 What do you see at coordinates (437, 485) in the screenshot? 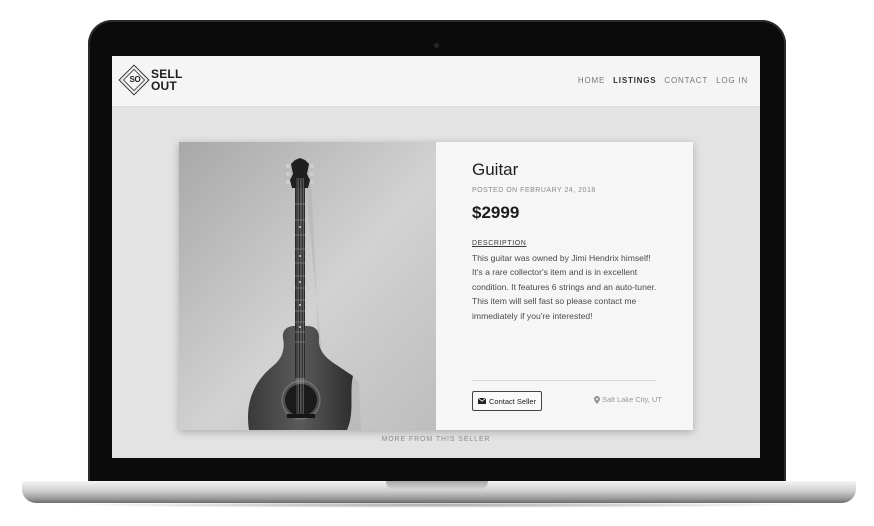
I see `laptop-notch` at bounding box center [437, 485].